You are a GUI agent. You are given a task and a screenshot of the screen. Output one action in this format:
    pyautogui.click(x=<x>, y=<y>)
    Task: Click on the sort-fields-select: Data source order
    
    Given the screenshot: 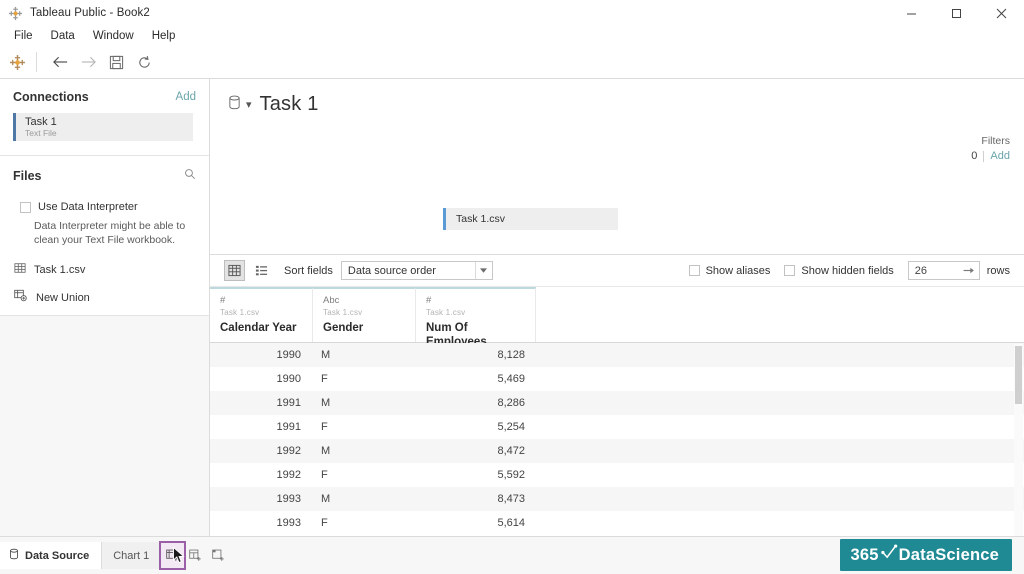 What is the action you would take?
    pyautogui.click(x=416, y=270)
    